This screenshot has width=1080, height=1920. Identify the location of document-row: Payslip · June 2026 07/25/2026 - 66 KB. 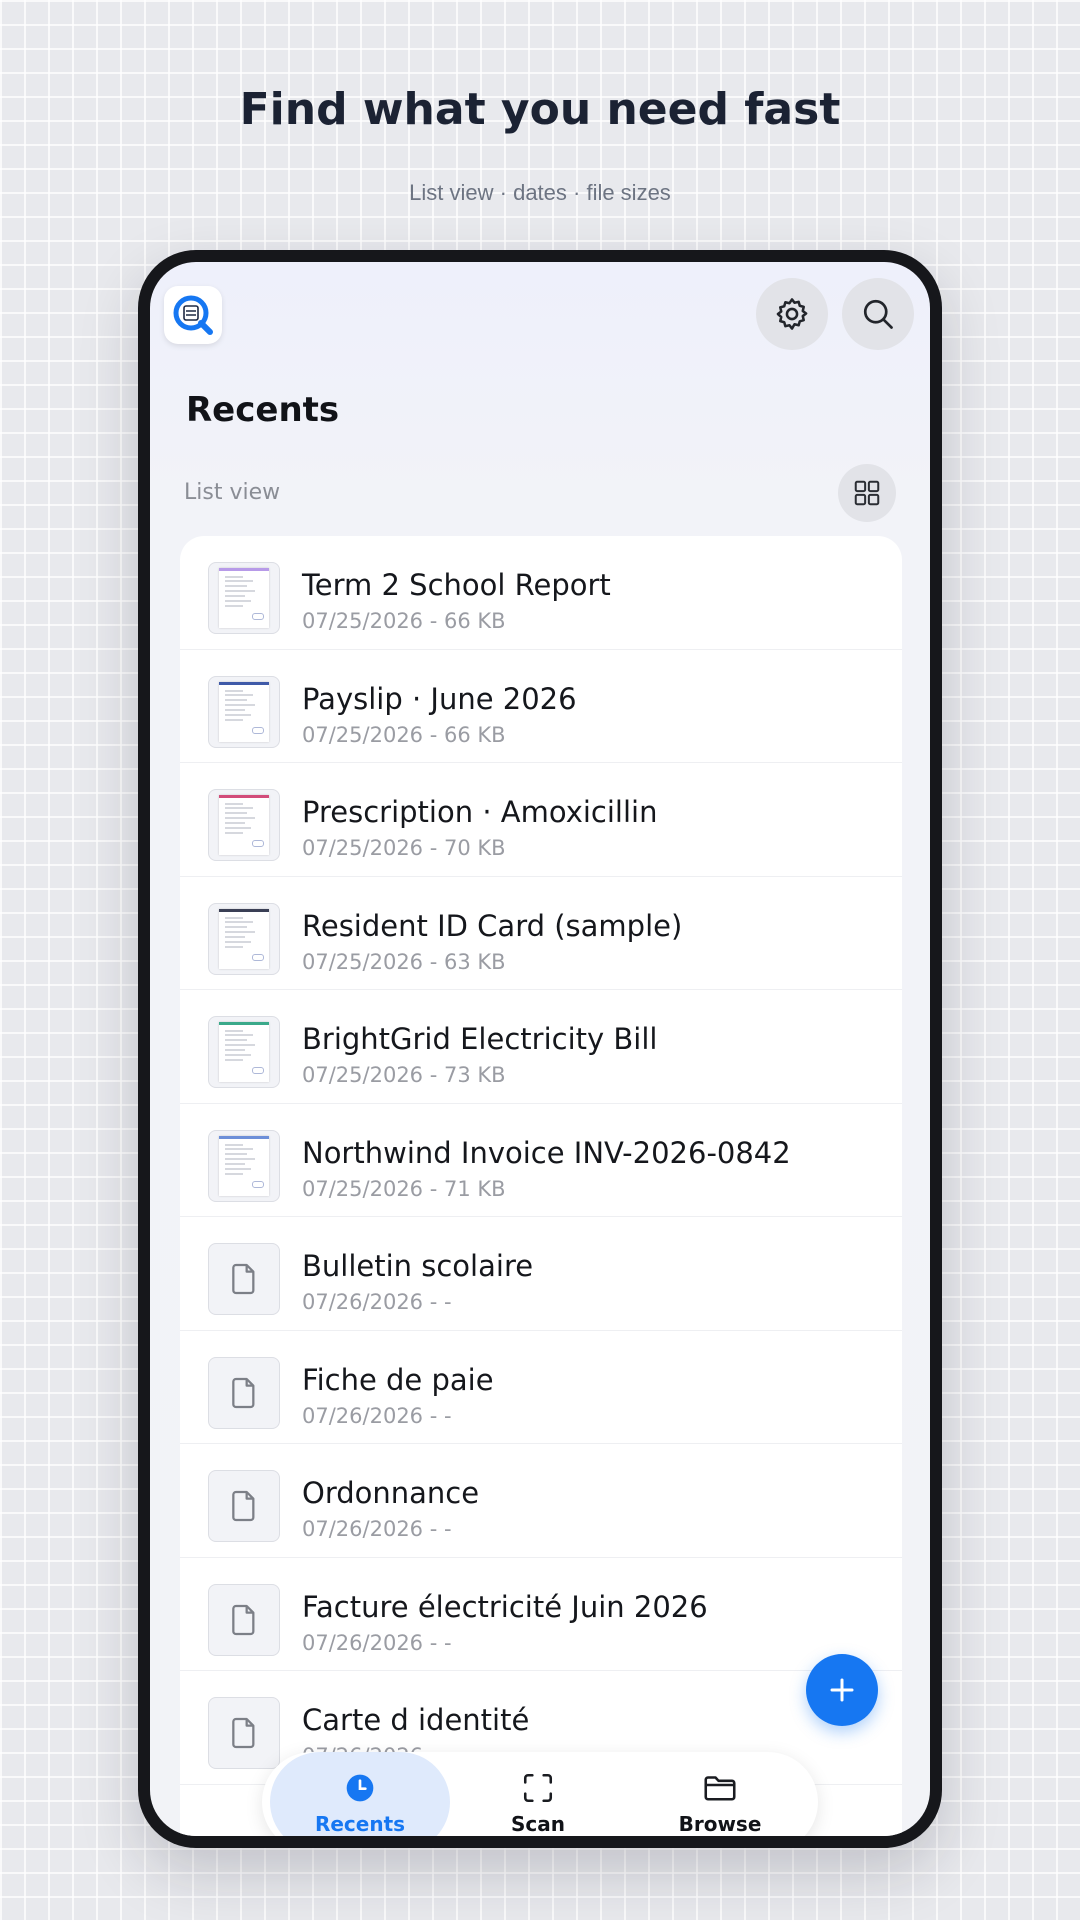
(541, 706).